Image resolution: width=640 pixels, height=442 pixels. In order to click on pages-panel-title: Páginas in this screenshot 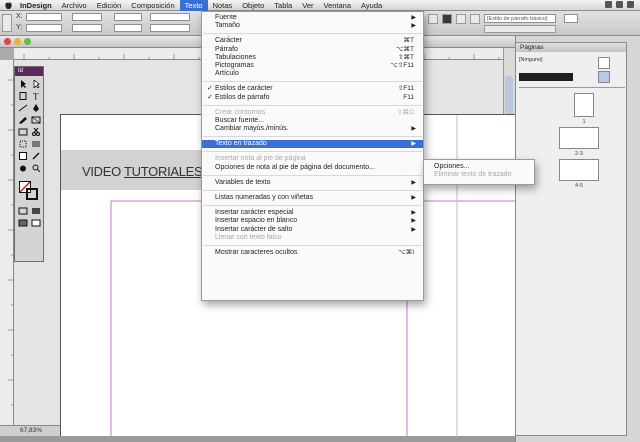, I will do `click(571, 47)`.